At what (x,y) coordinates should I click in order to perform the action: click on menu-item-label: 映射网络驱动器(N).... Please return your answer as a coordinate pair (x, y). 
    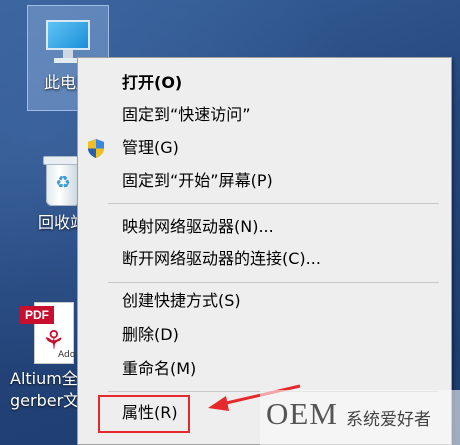
    Looking at the image, I should click on (198, 226).